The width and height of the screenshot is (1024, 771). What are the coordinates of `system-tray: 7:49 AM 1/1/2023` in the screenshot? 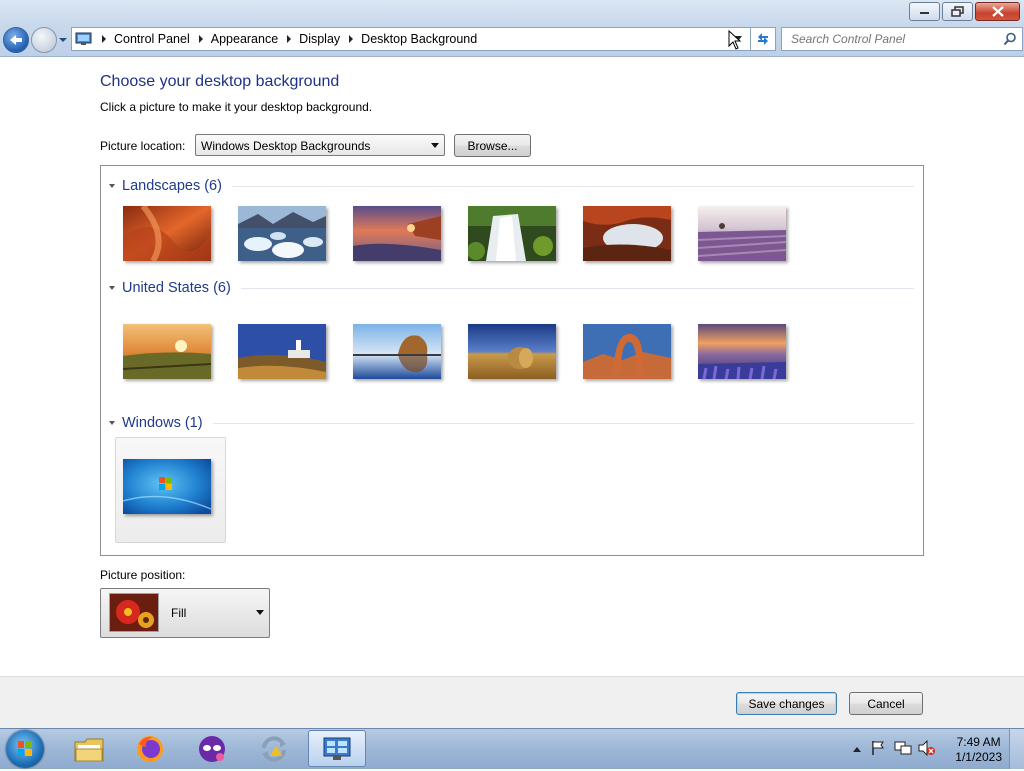 It's located at (929, 749).